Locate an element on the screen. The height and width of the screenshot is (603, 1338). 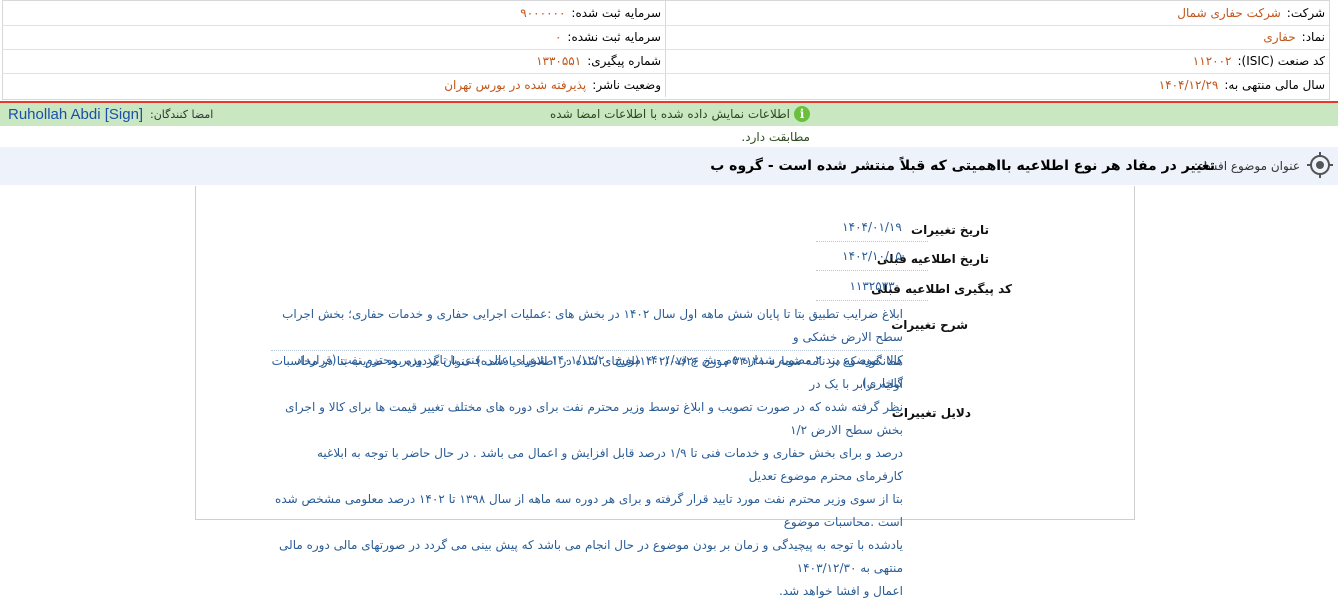
symbol-label: نماد: is located at coordinates (1313, 37).